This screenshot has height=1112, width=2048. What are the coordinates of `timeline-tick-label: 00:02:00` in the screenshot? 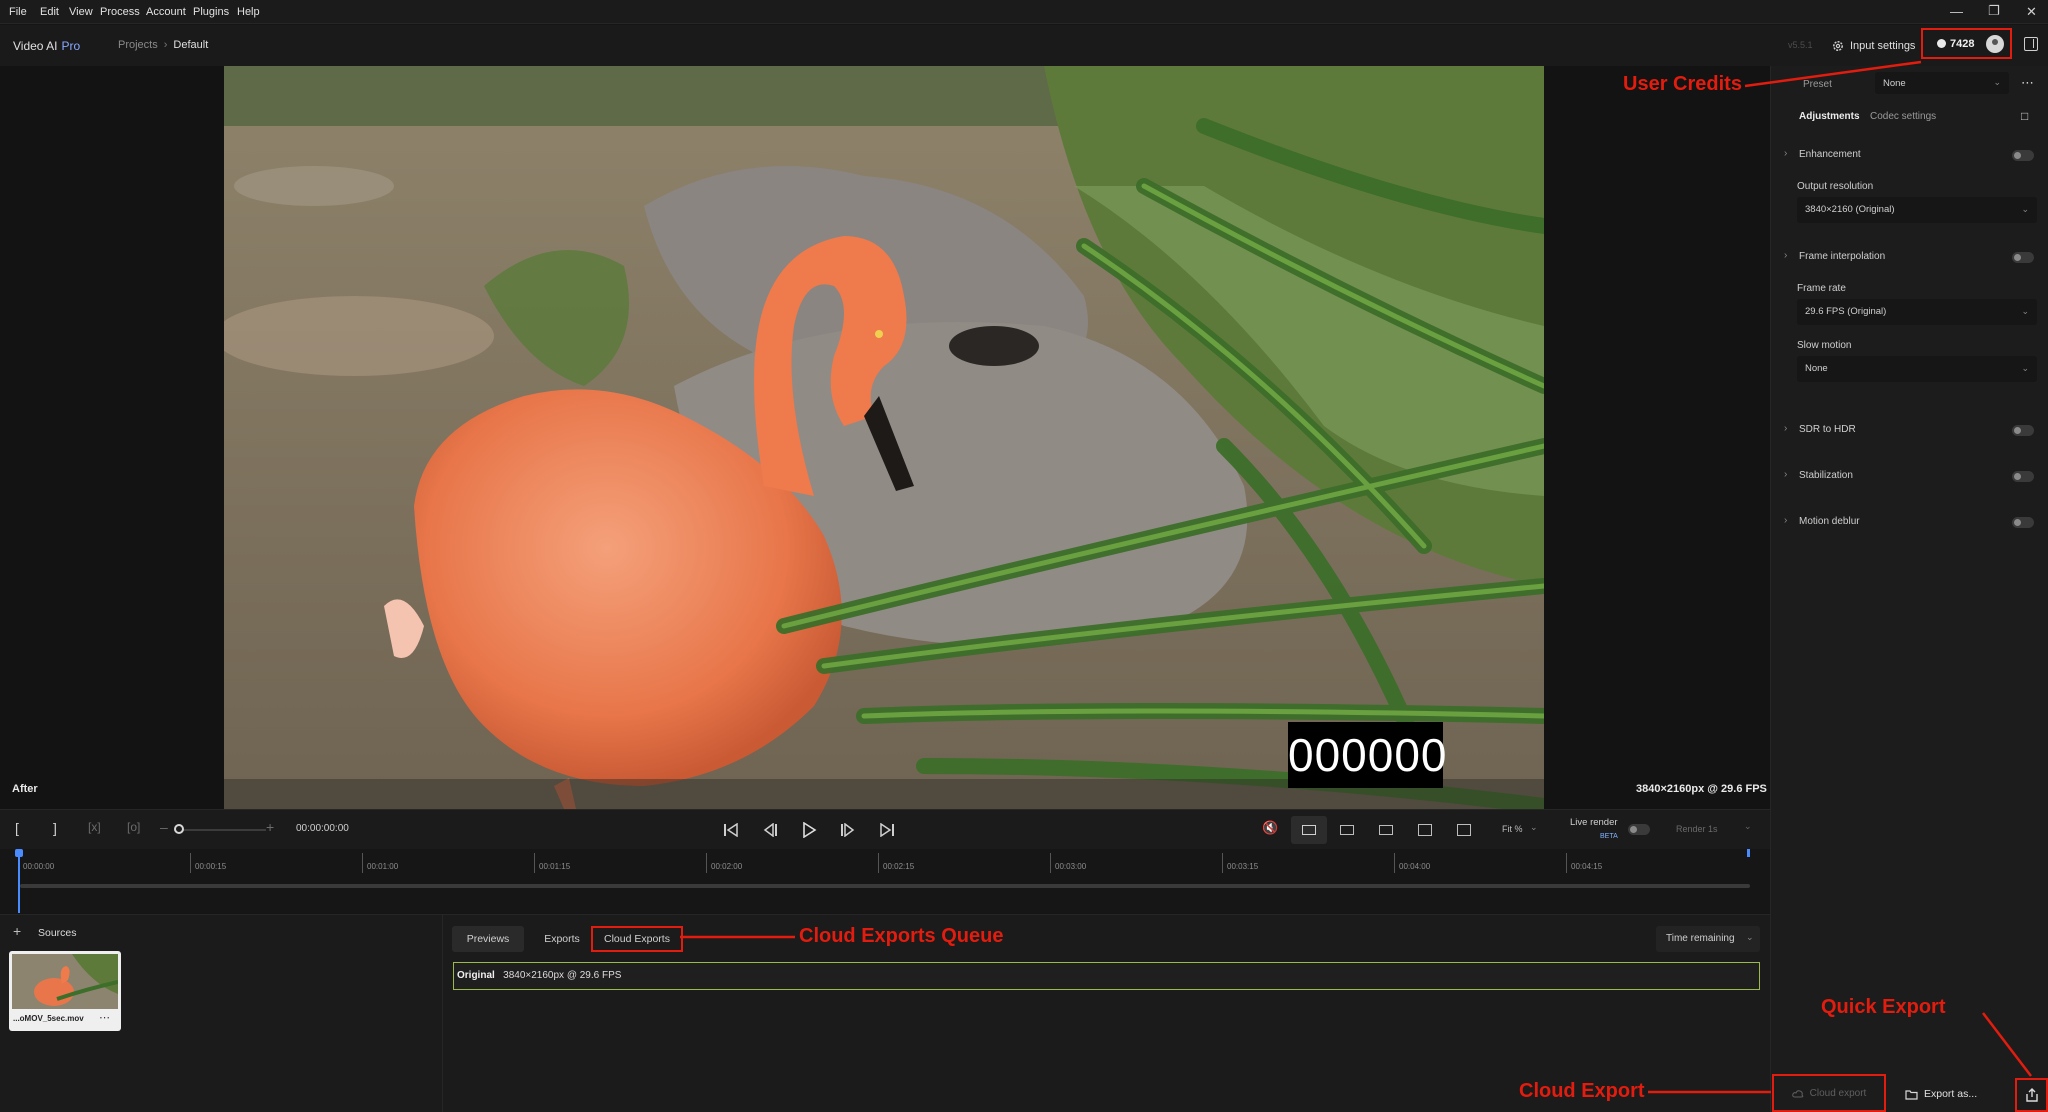 It's located at (727, 866).